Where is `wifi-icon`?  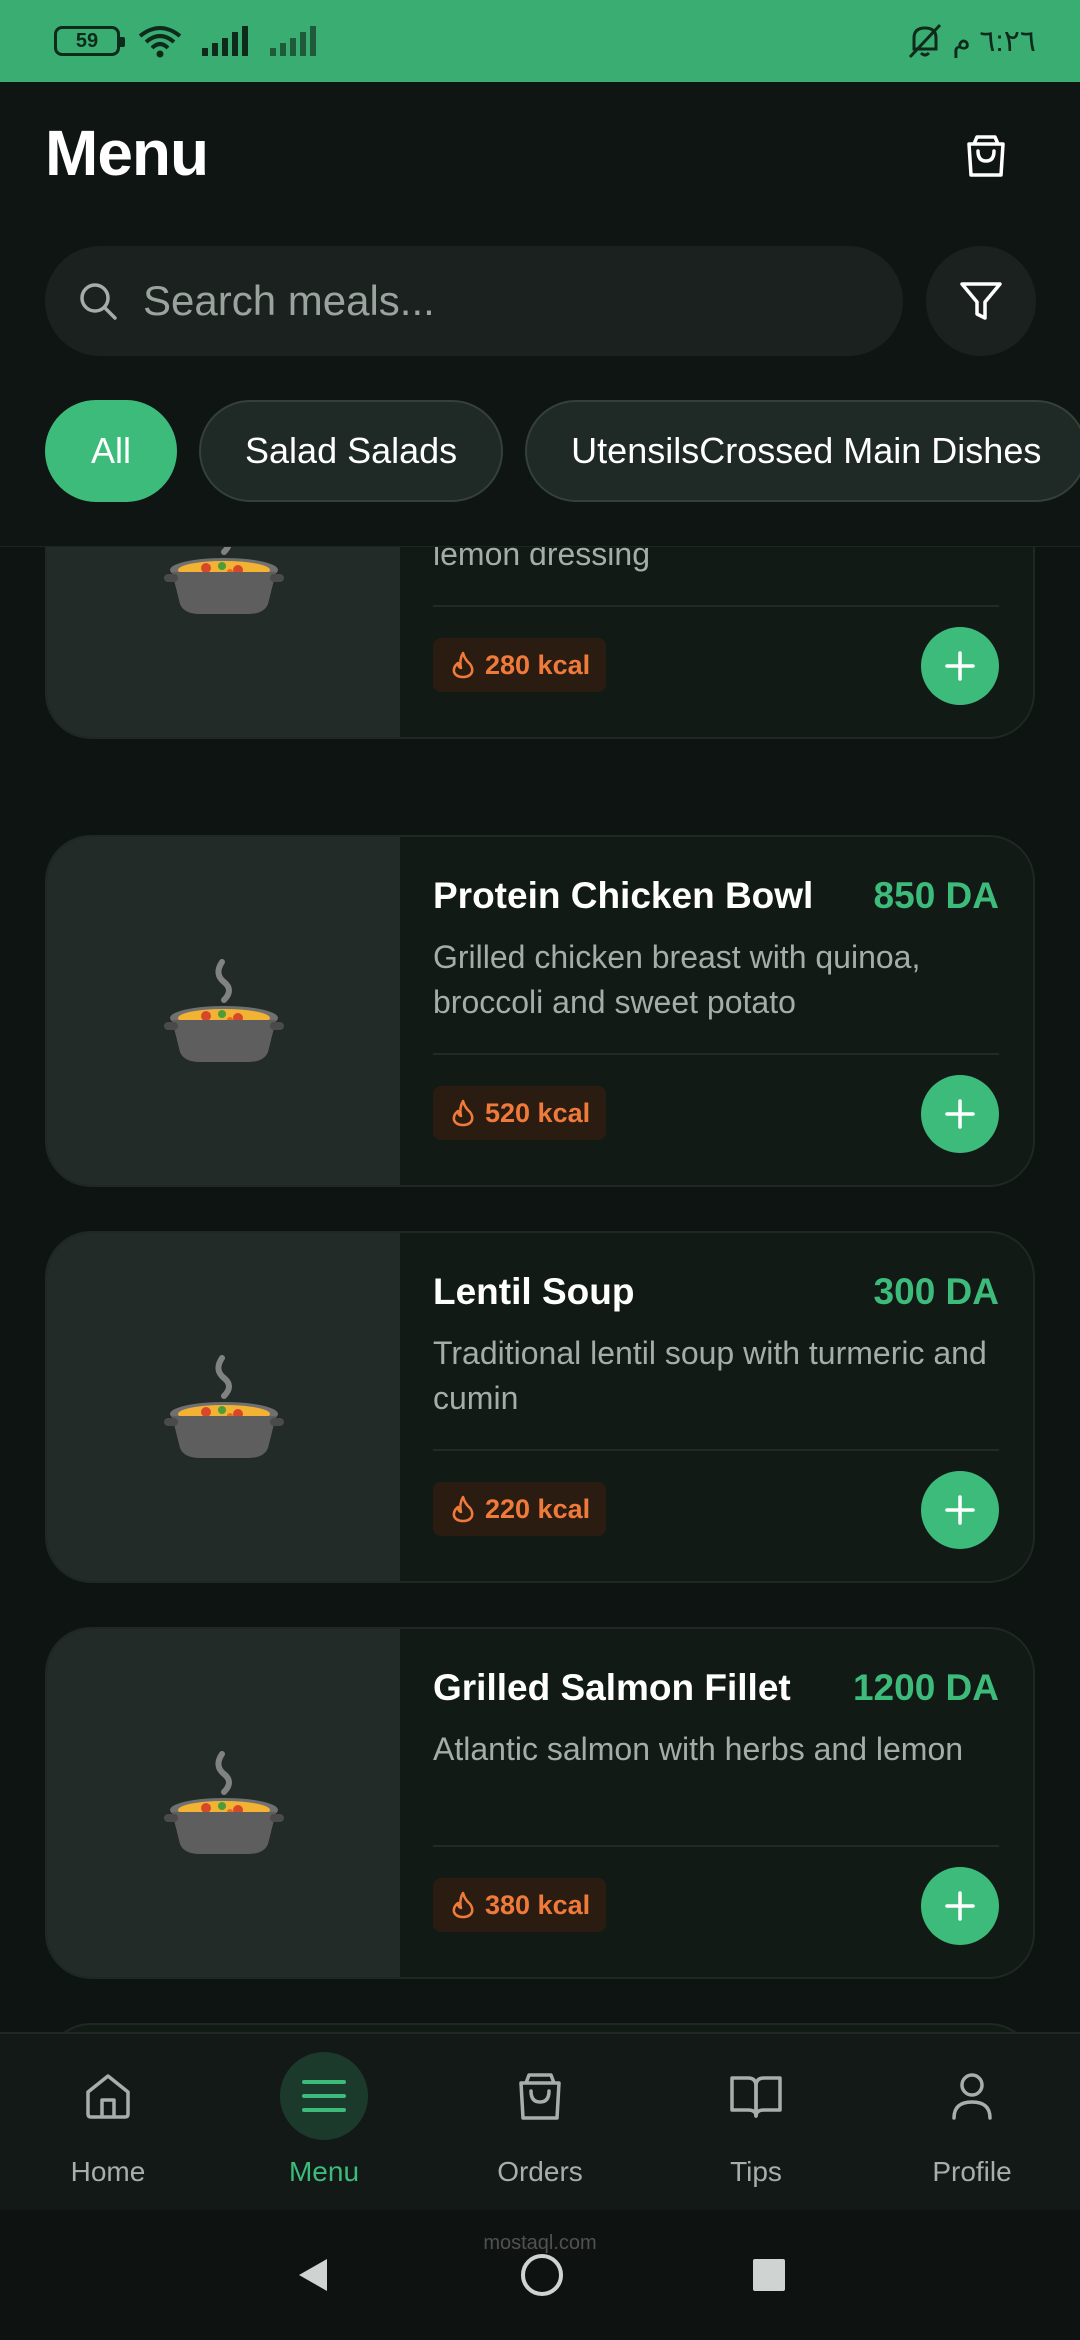 wifi-icon is located at coordinates (160, 42).